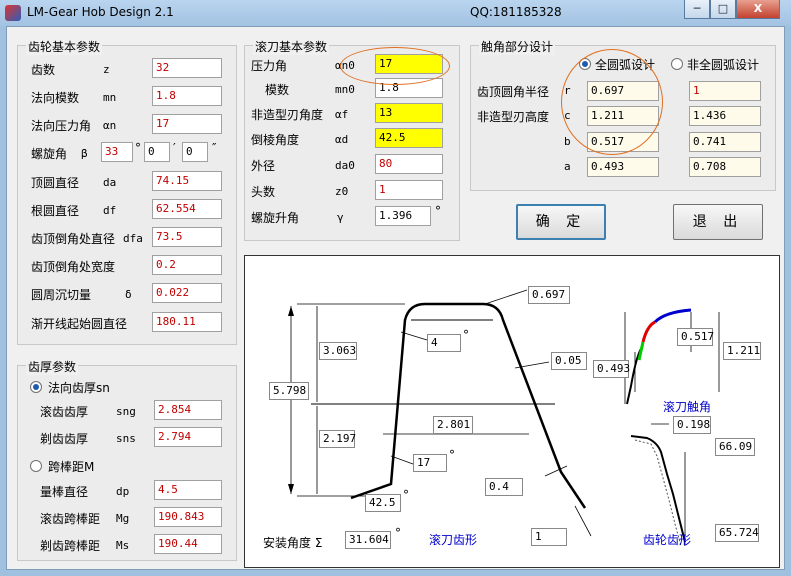  Describe the element at coordinates (71, 466) in the screenshot. I see `over-pins-option: 跨棒距M` at that location.